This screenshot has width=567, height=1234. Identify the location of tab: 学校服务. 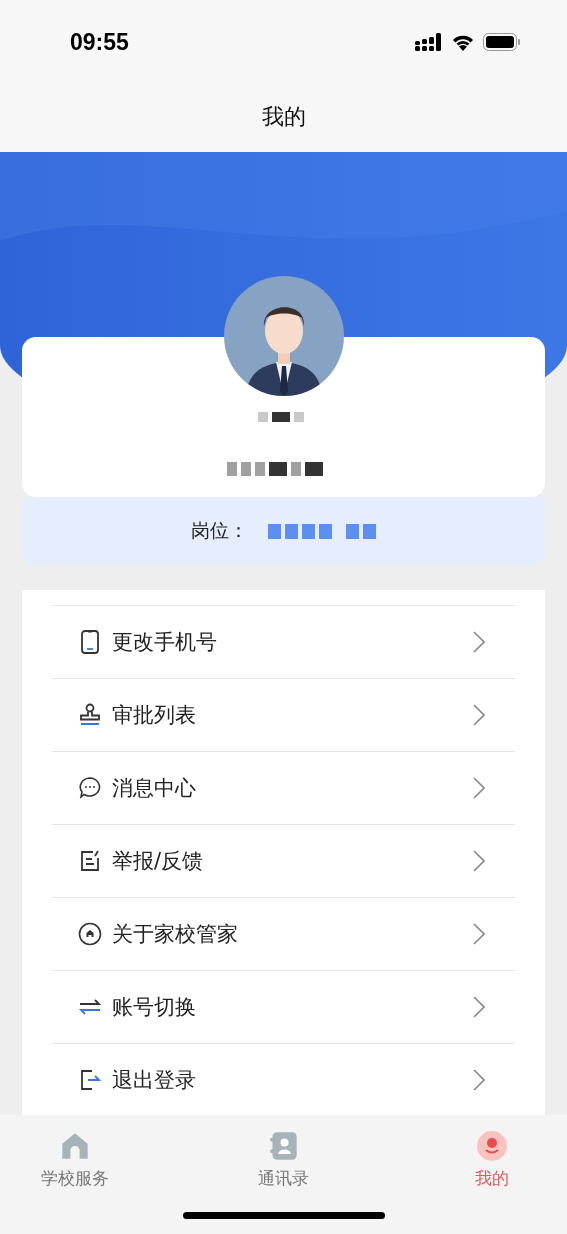
(75, 1160).